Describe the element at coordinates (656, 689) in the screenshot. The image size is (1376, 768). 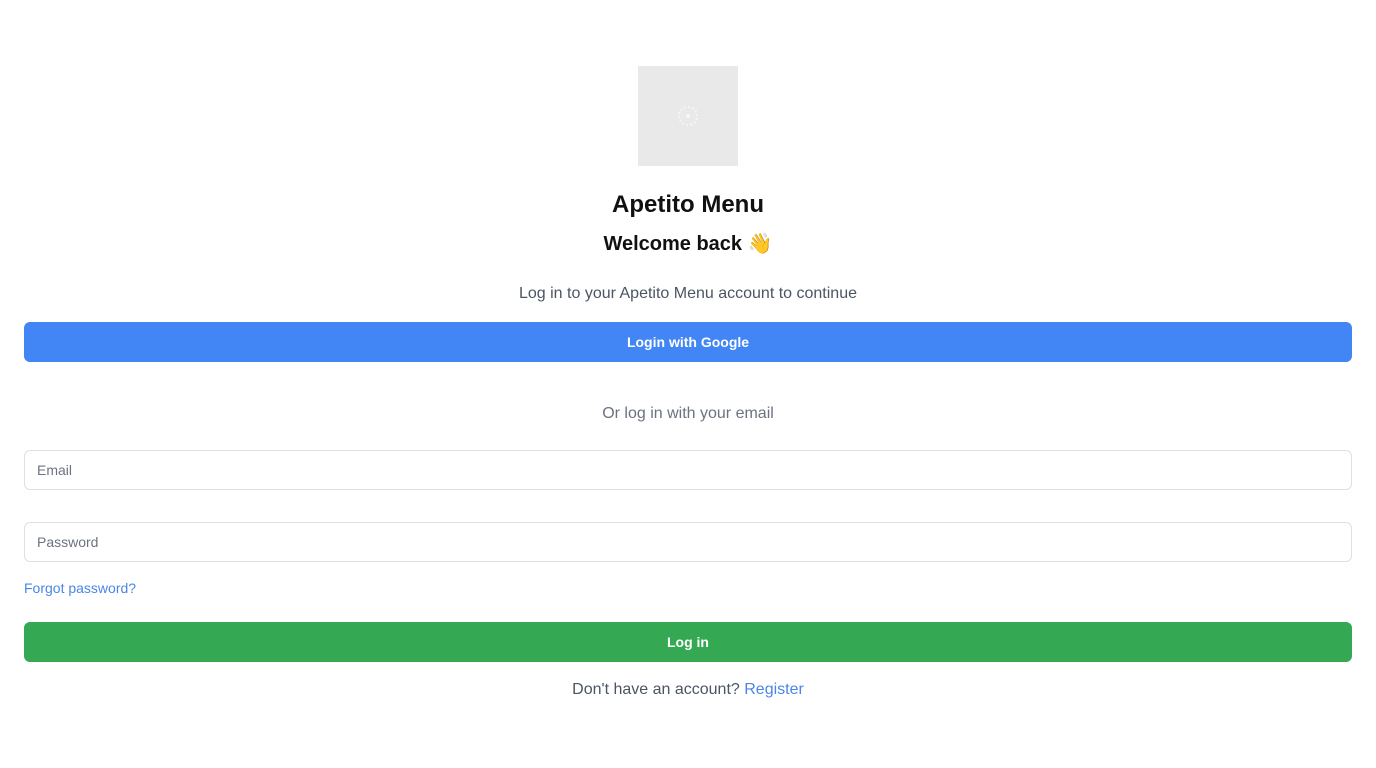
I see `register-prompt-text: Don't have an account?` at that location.